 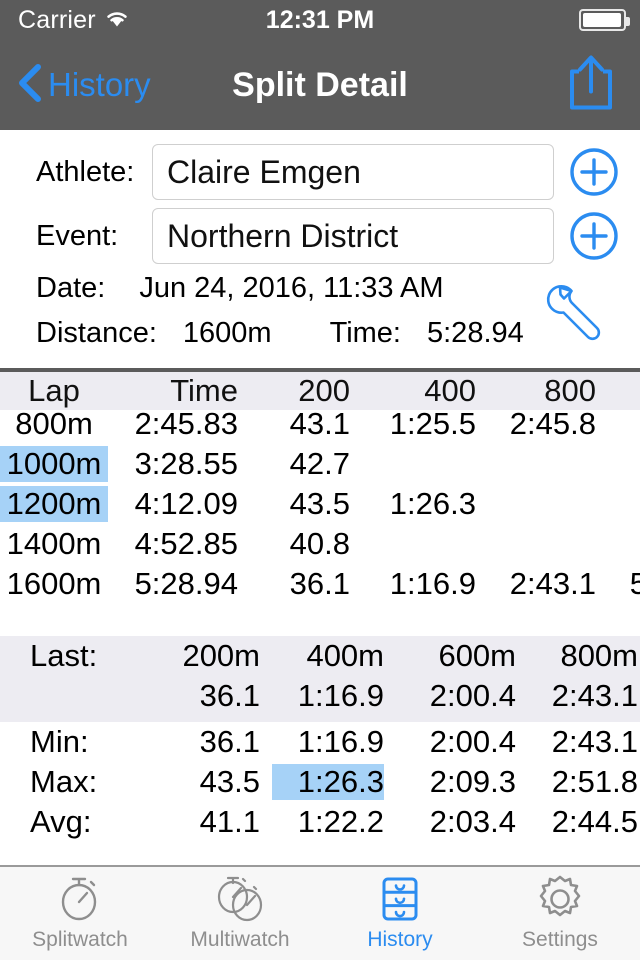 I want to click on lap-table-header: Lap Time 200 400 800 1600, so click(x=320, y=391).